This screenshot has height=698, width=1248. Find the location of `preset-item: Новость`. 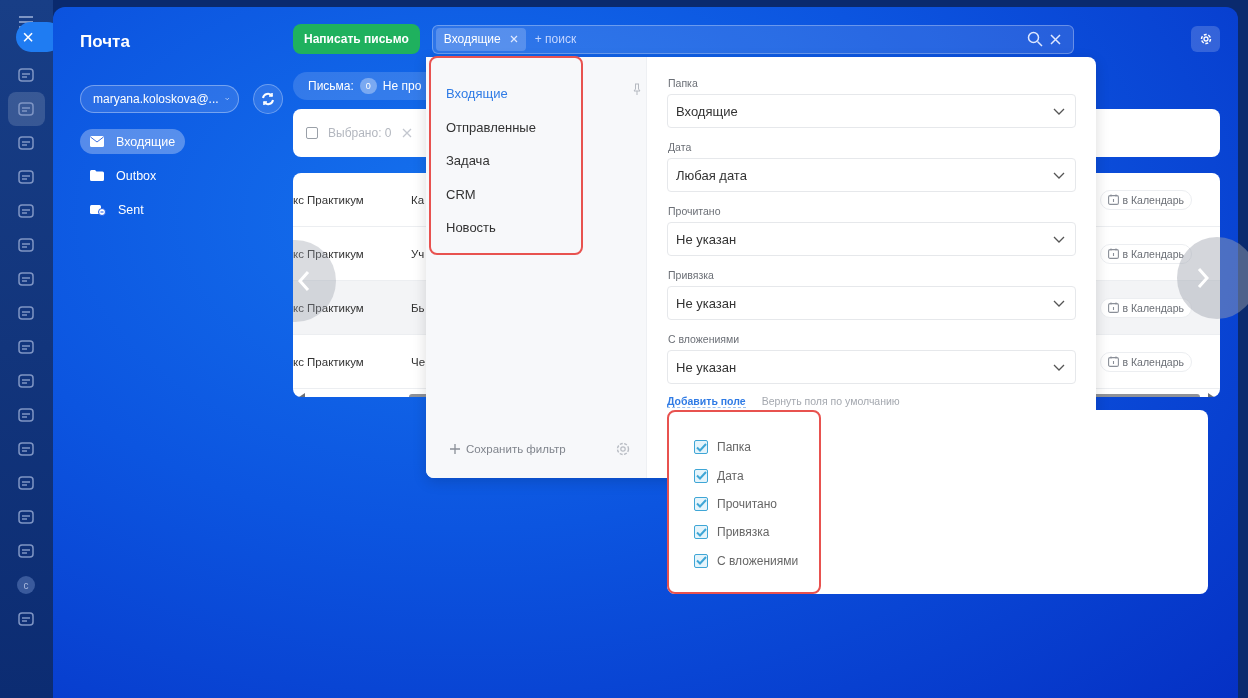

preset-item: Новость is located at coordinates (546, 228).